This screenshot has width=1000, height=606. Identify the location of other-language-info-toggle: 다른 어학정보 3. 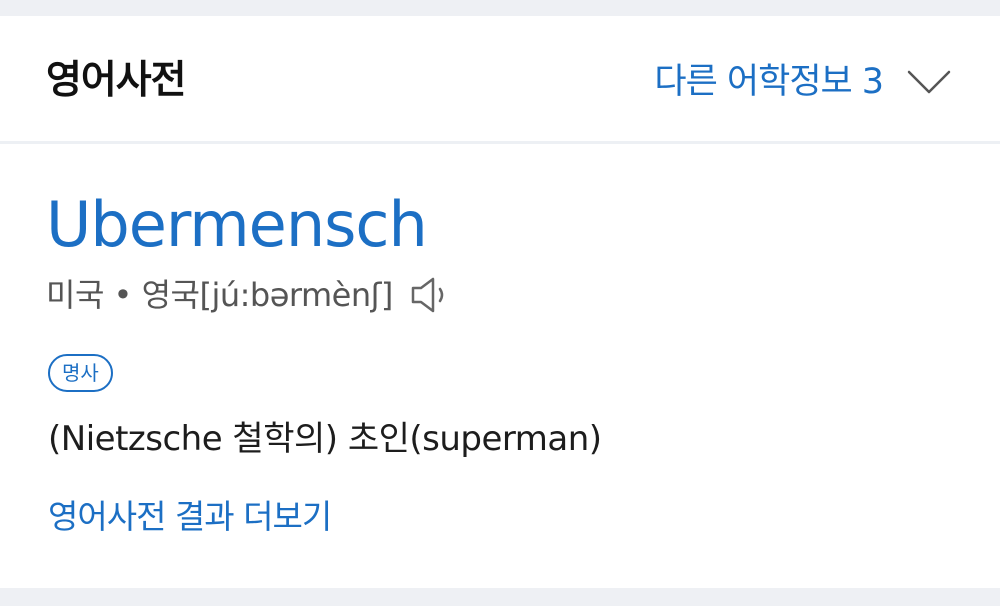
(803, 82).